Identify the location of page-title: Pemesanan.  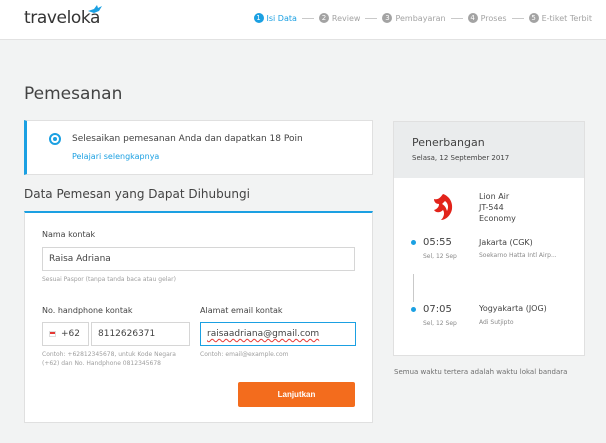
(73, 94).